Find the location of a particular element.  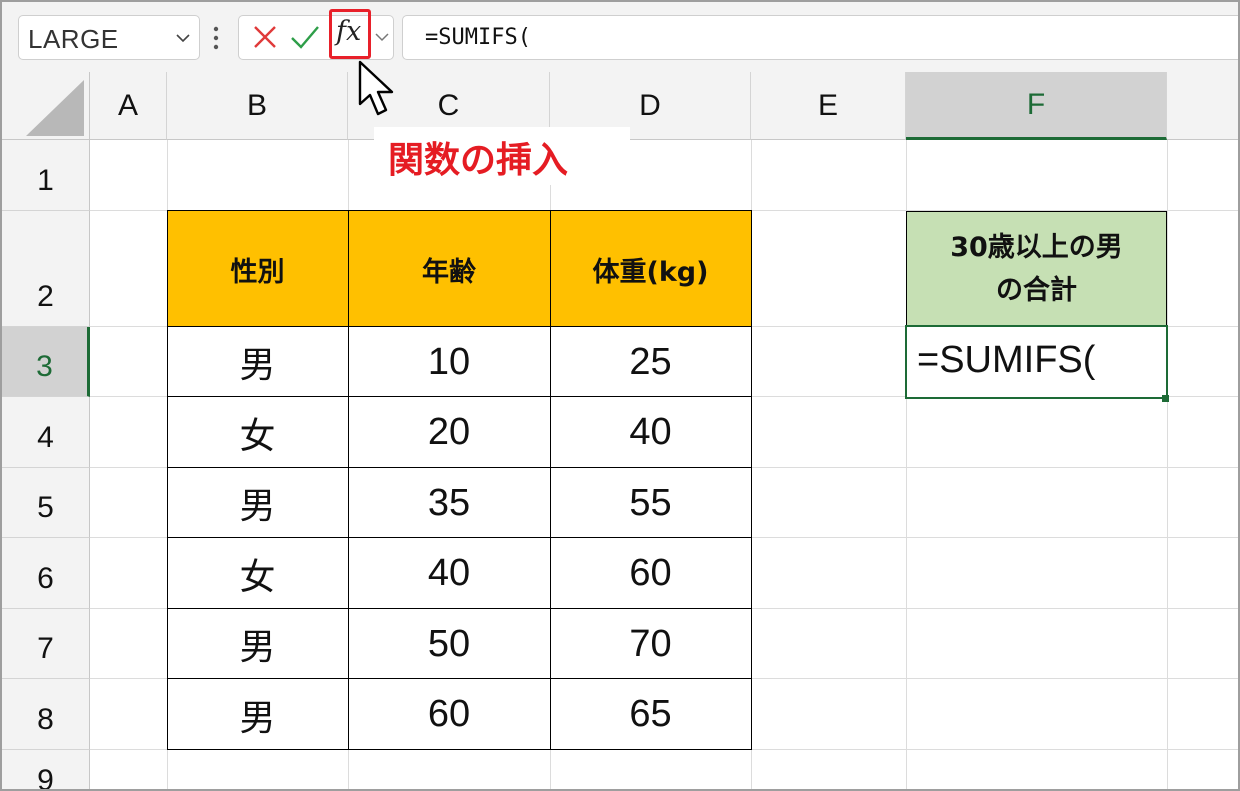

table-cell: 55 is located at coordinates (650, 503).